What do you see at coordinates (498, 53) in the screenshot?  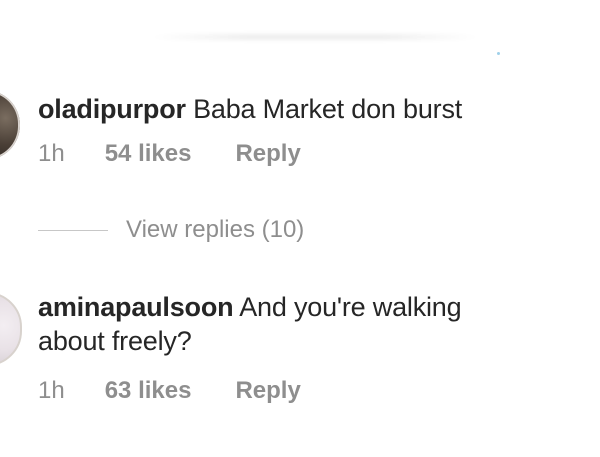 I see `decorative-speck` at bounding box center [498, 53].